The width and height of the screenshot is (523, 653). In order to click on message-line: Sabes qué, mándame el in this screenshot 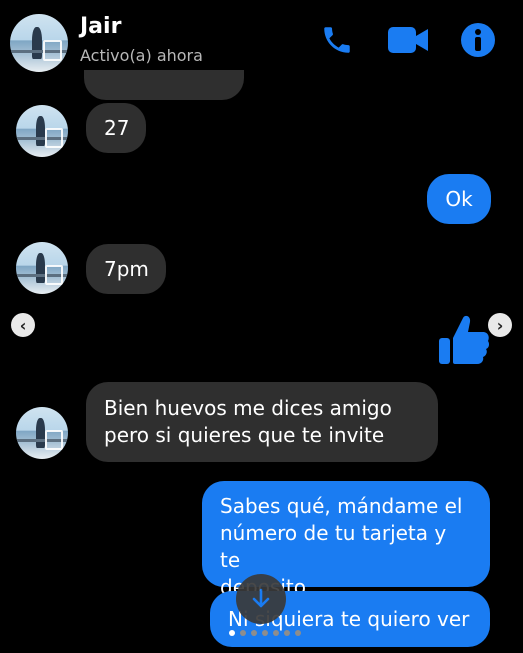, I will do `click(341, 506)`.